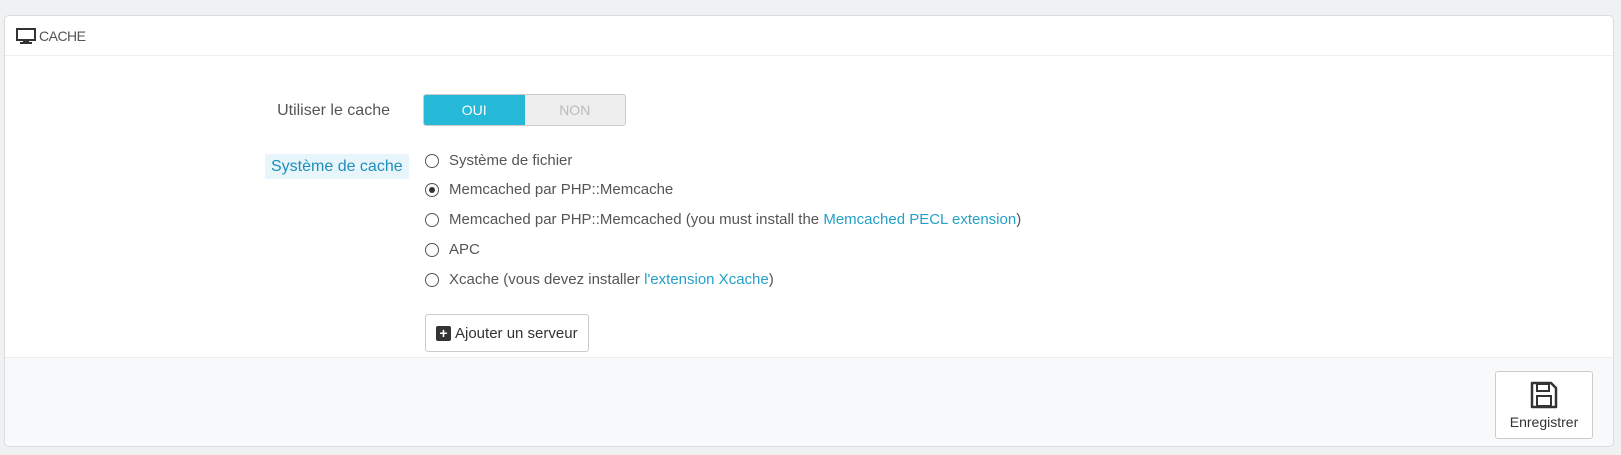 Image resolution: width=1621 pixels, height=455 pixels. Describe the element at coordinates (1544, 422) in the screenshot. I see `save-label: Enregistrer` at that location.